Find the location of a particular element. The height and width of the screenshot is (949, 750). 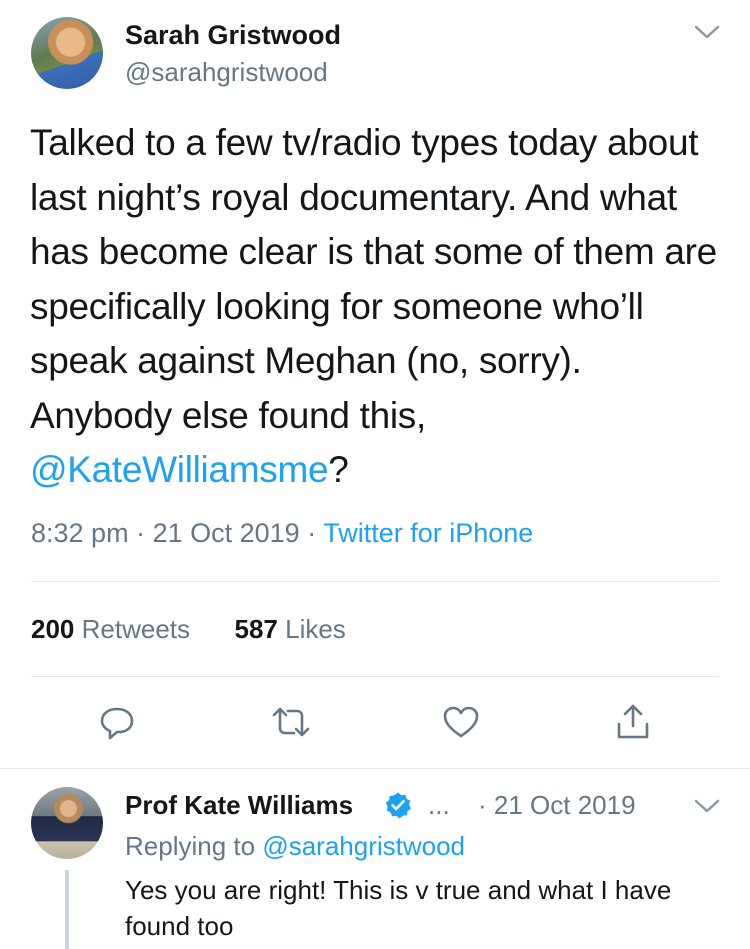

tweet-time: 8:32 pm is located at coordinates (80, 533).